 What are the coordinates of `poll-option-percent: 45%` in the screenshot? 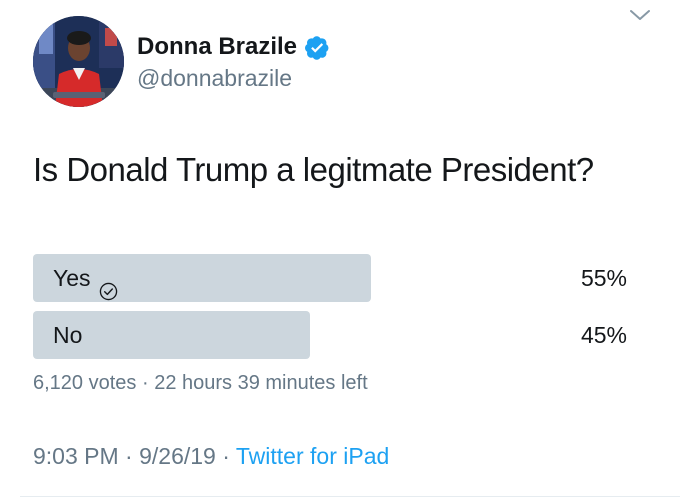 It's located at (603, 335).